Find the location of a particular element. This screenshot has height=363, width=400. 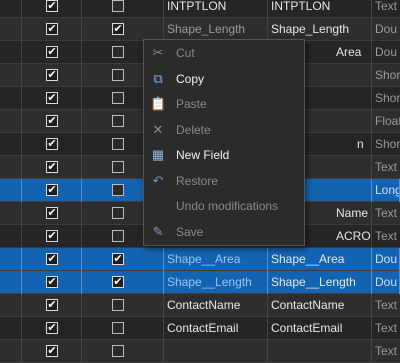

table-row: ✔ Text is located at coordinates (200, 351).